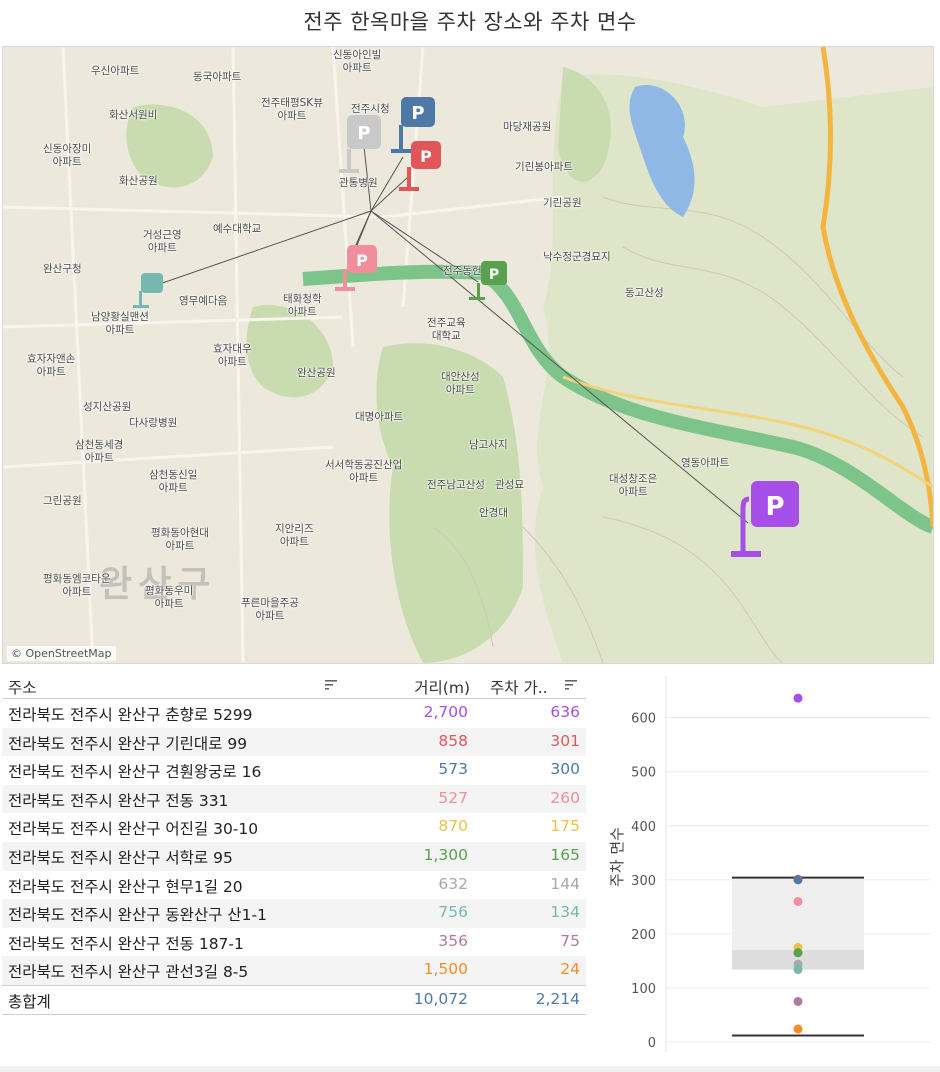 This screenshot has width=940, height=1072. What do you see at coordinates (115, 71) in the screenshot?
I see `map-place-label: 우신아파트` at bounding box center [115, 71].